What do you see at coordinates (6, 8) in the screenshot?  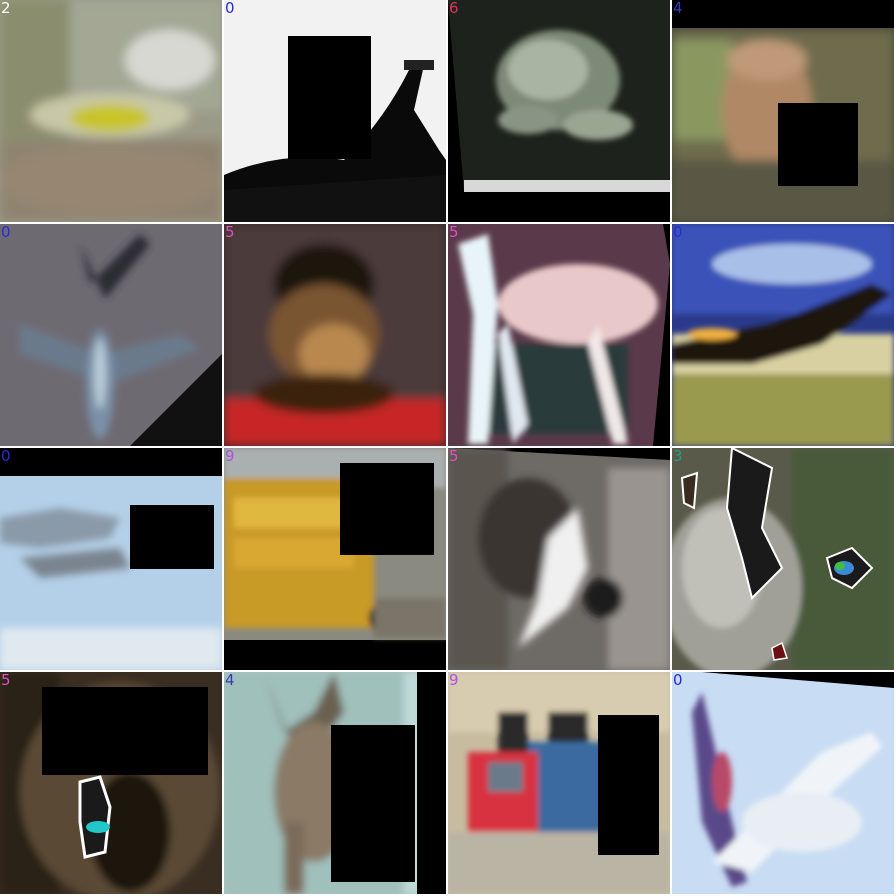 I see `class-label: 2` at bounding box center [6, 8].